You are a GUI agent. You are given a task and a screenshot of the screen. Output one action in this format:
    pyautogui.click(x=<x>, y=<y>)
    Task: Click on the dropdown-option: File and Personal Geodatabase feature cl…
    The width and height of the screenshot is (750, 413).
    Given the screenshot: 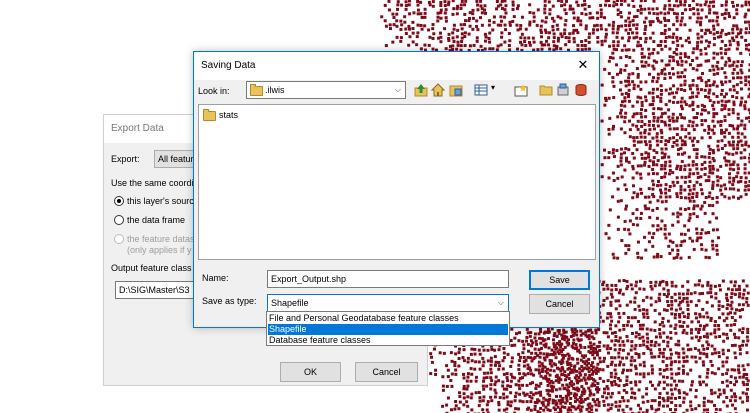 What is the action you would take?
    pyautogui.click(x=388, y=318)
    